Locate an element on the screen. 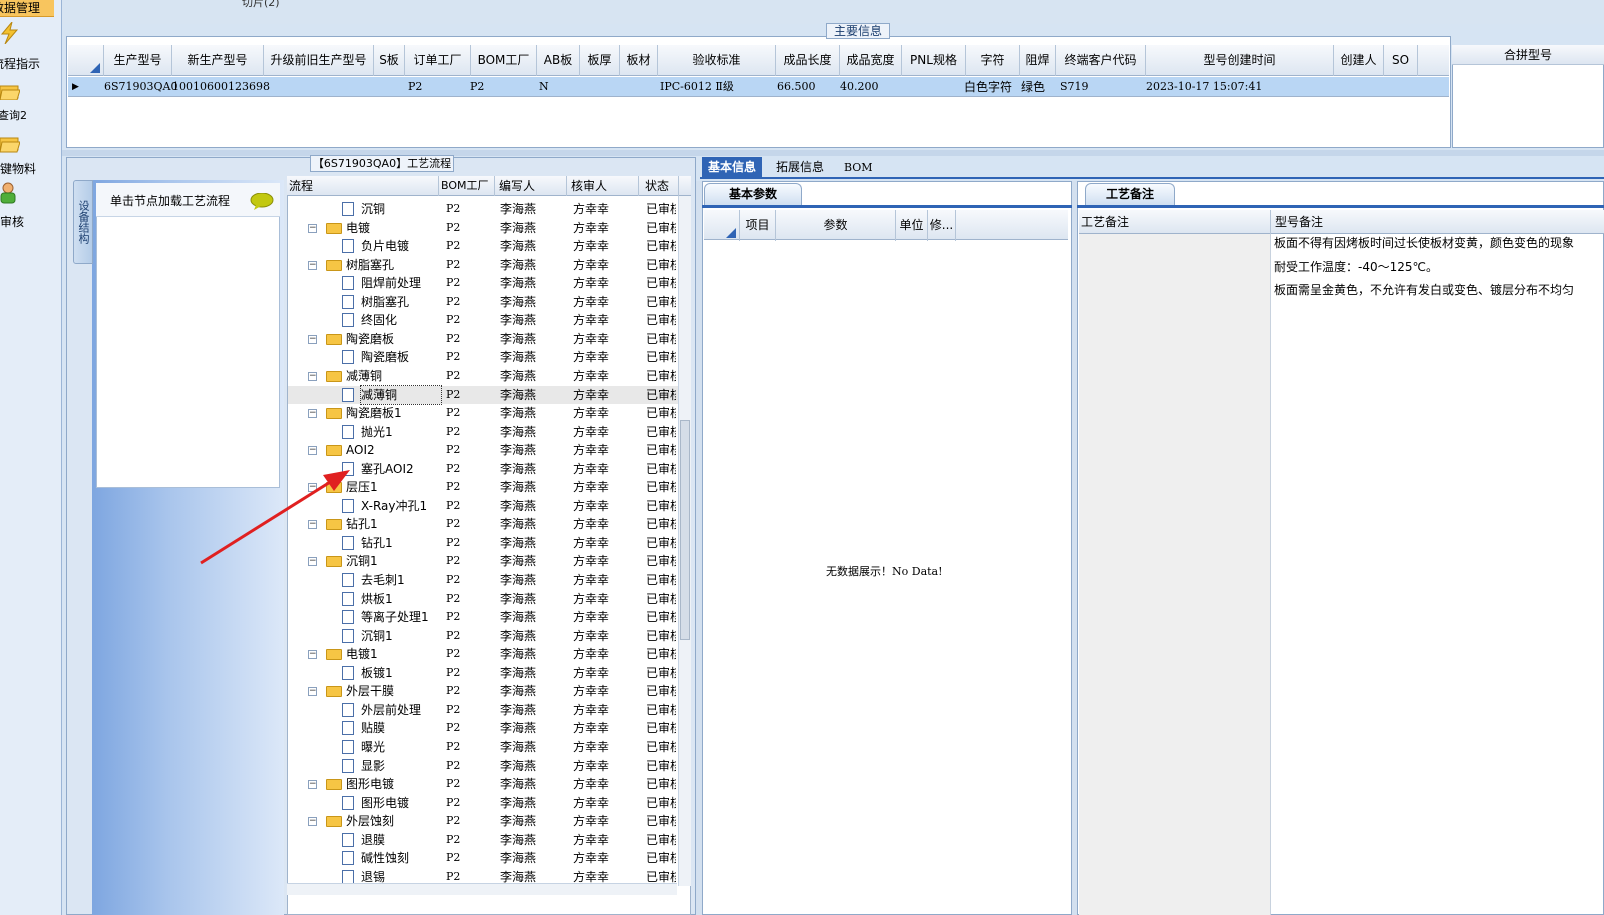 The image size is (1604, 915). tree-col-status: 状态 is located at coordinates (659, 186).